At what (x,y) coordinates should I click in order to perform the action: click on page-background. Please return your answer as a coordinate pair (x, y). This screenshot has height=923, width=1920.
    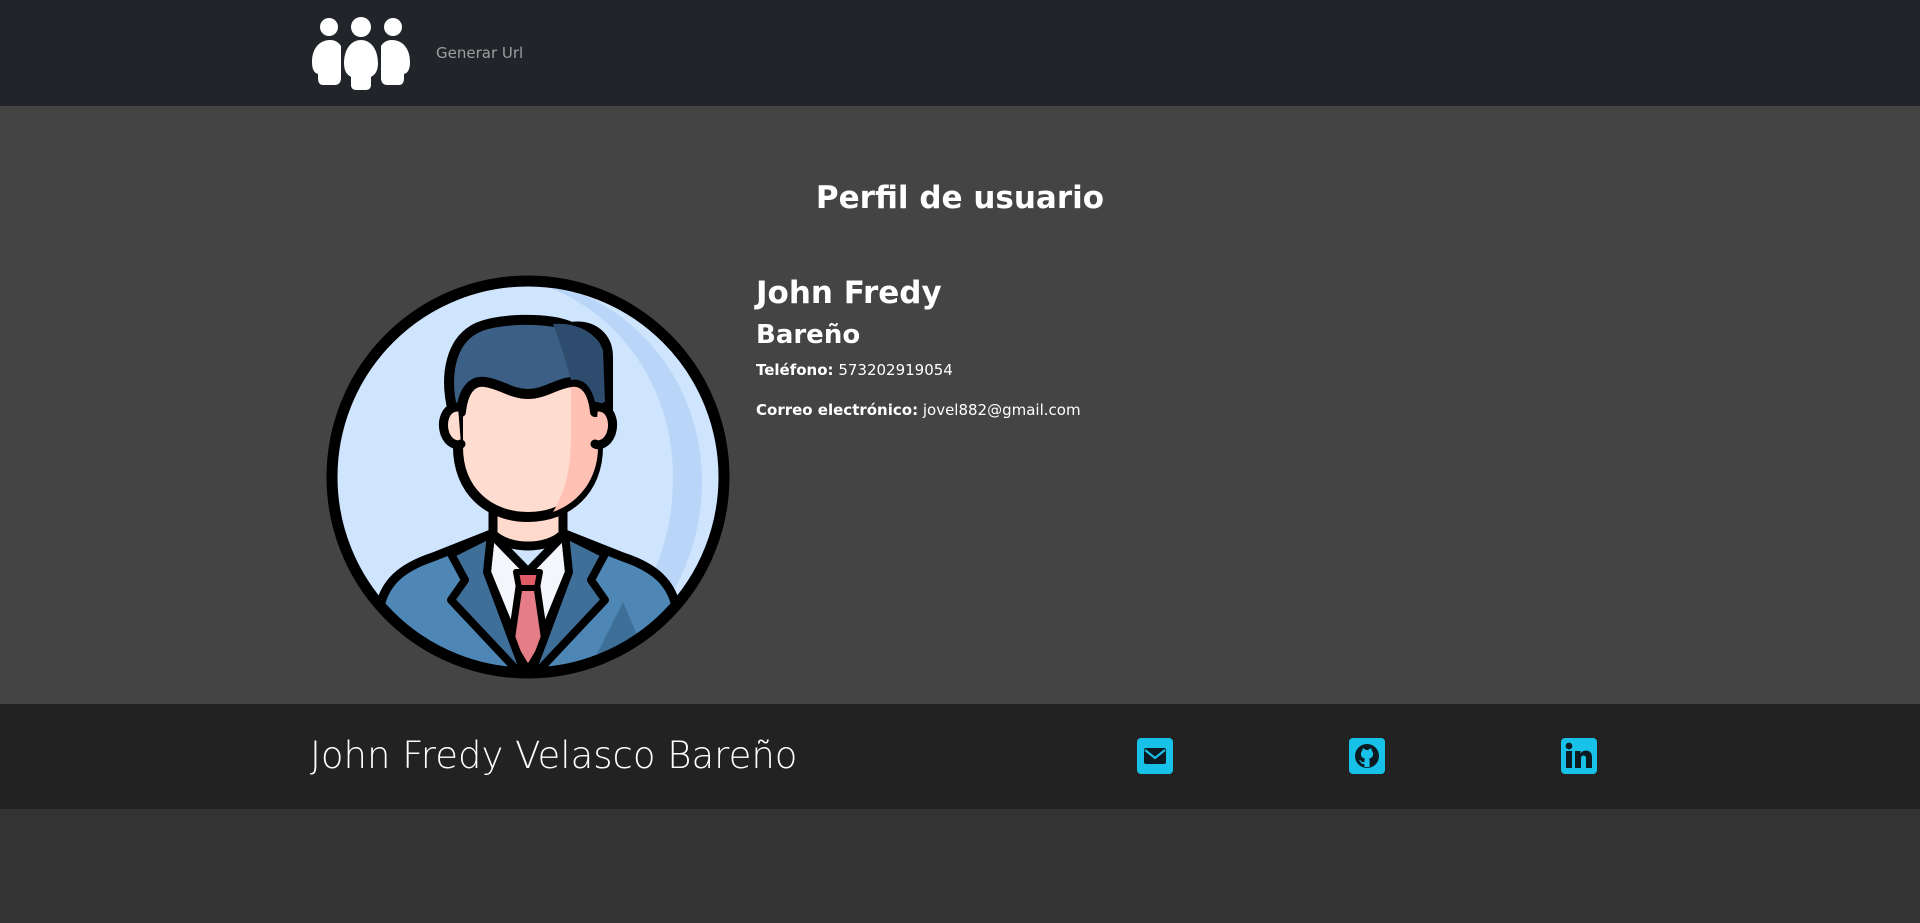
    Looking at the image, I should click on (960, 866).